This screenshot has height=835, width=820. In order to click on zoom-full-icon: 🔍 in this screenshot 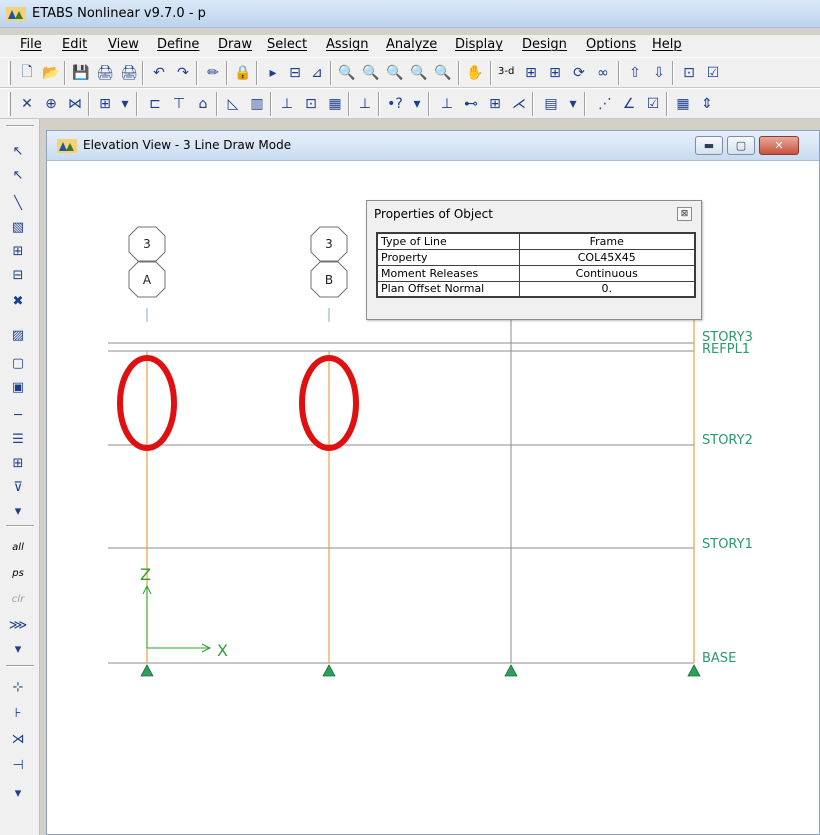, I will do `click(443, 73)`.